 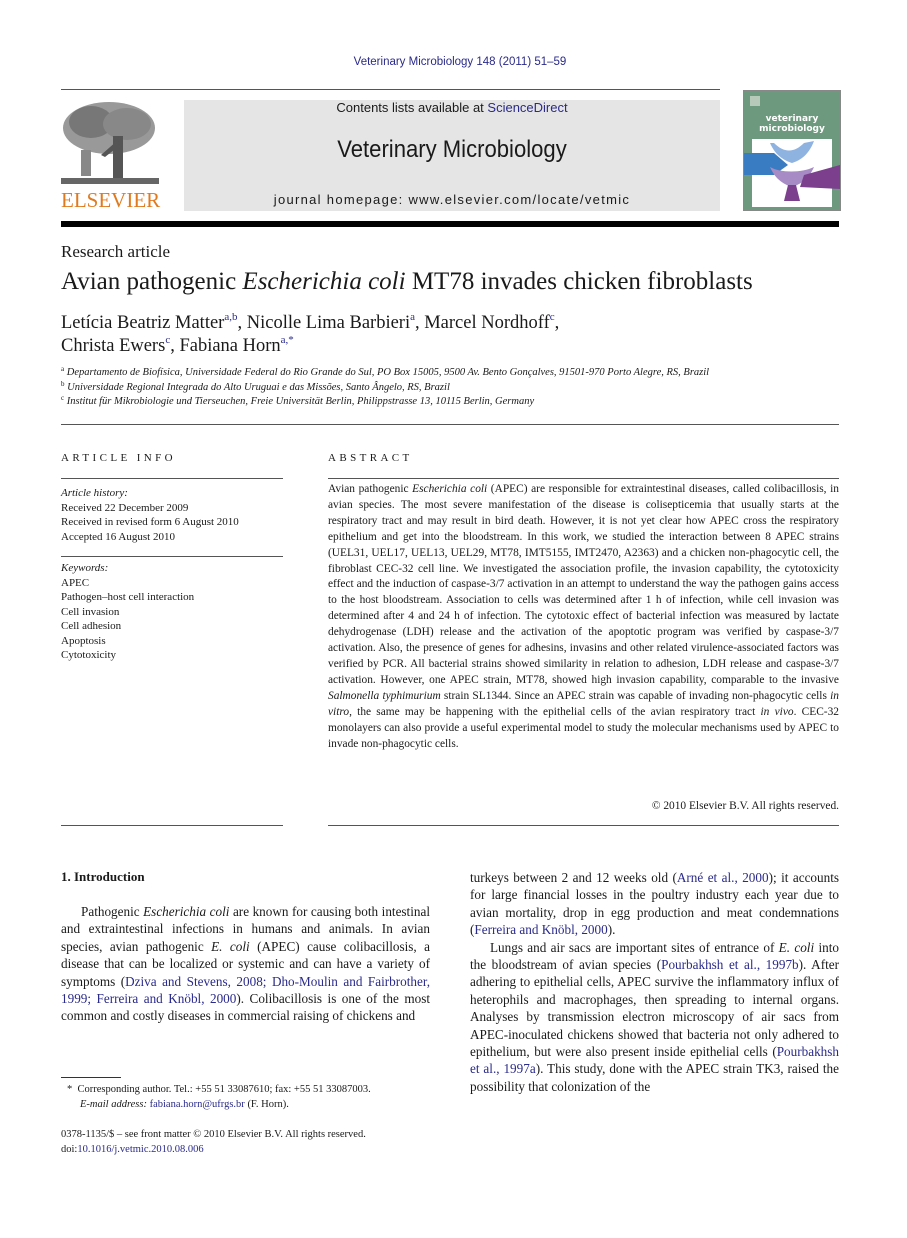 What do you see at coordinates (112, 911) in the screenshot?
I see `text: Pathogenic` at bounding box center [112, 911].